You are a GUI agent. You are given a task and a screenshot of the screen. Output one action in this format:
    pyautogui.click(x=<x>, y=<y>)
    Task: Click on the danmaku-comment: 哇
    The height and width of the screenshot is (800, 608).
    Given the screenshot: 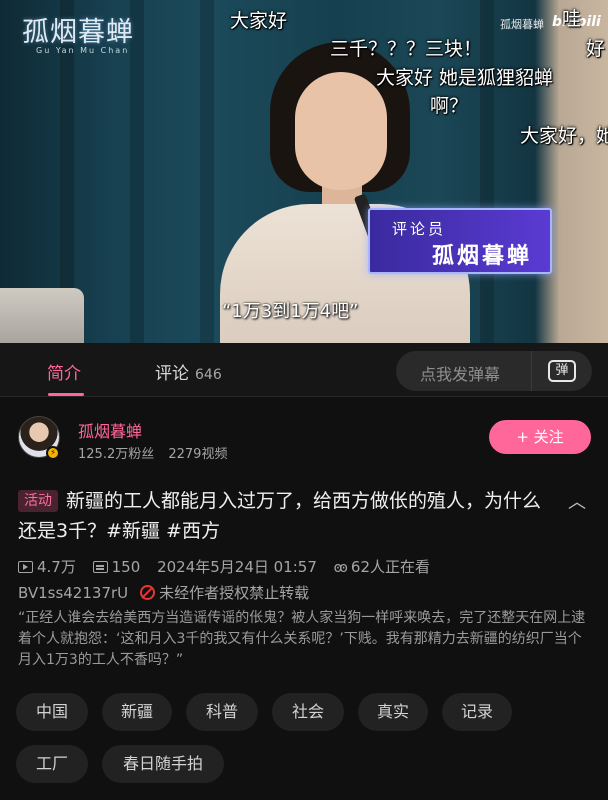 What is the action you would take?
    pyautogui.click(x=572, y=19)
    